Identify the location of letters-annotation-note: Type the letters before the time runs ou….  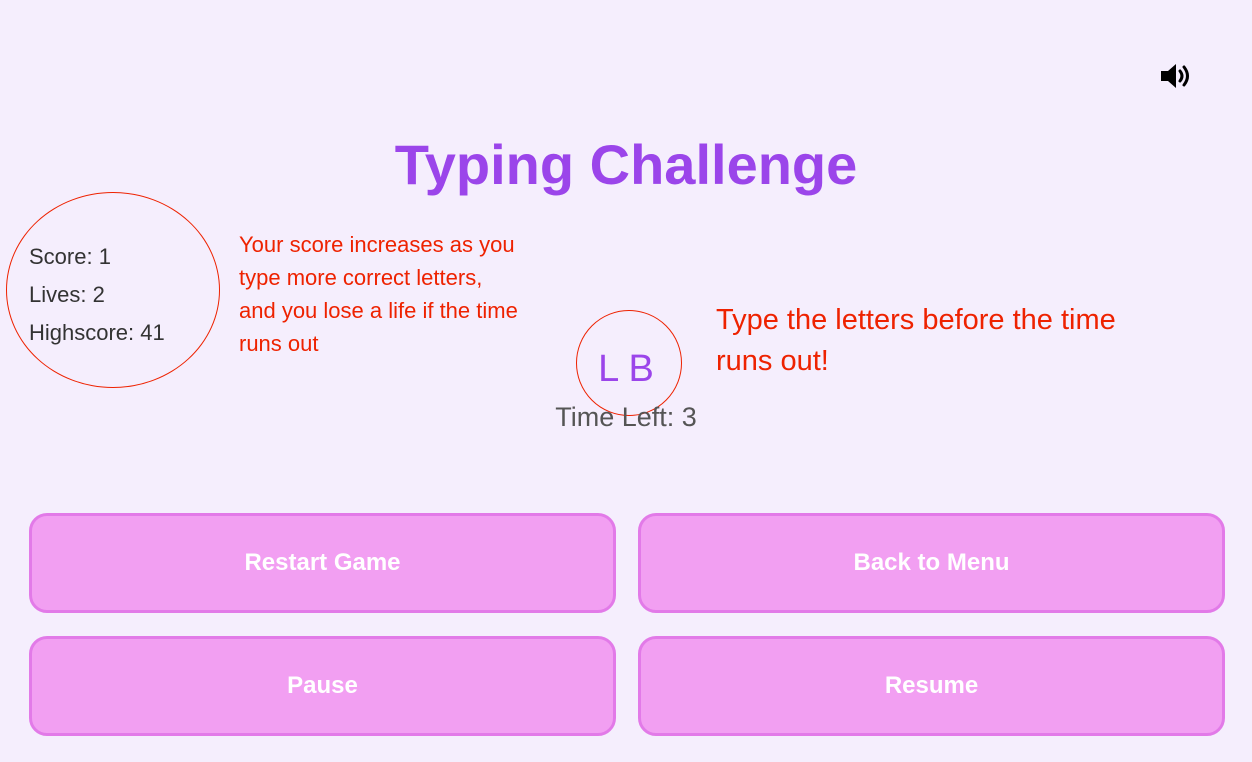
(916, 340).